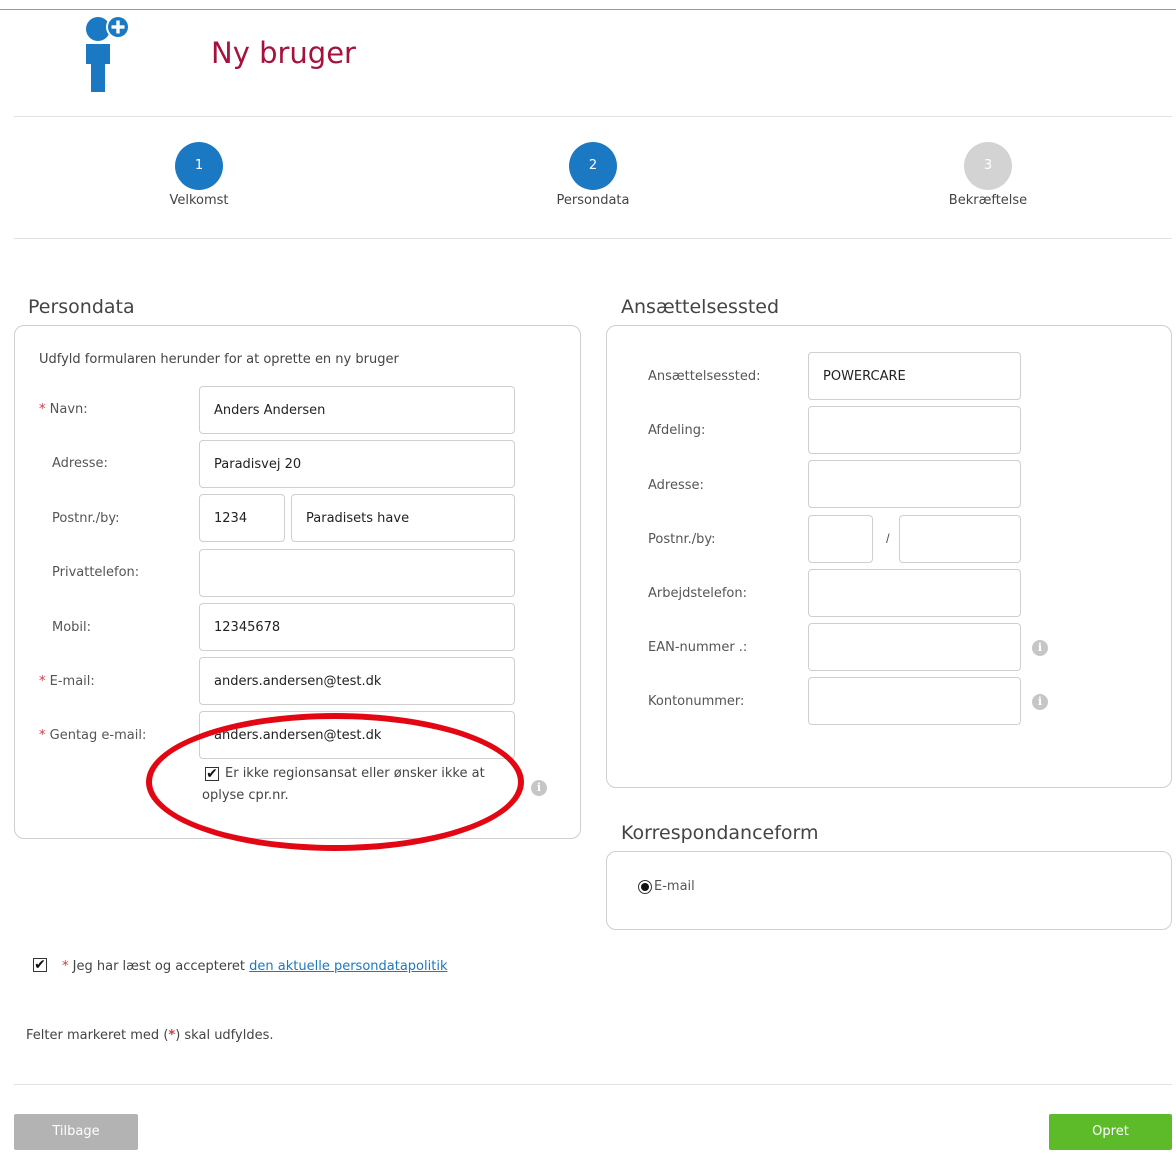 The height and width of the screenshot is (1157, 1176). What do you see at coordinates (357, 464) in the screenshot?
I see `adresse-input` at bounding box center [357, 464].